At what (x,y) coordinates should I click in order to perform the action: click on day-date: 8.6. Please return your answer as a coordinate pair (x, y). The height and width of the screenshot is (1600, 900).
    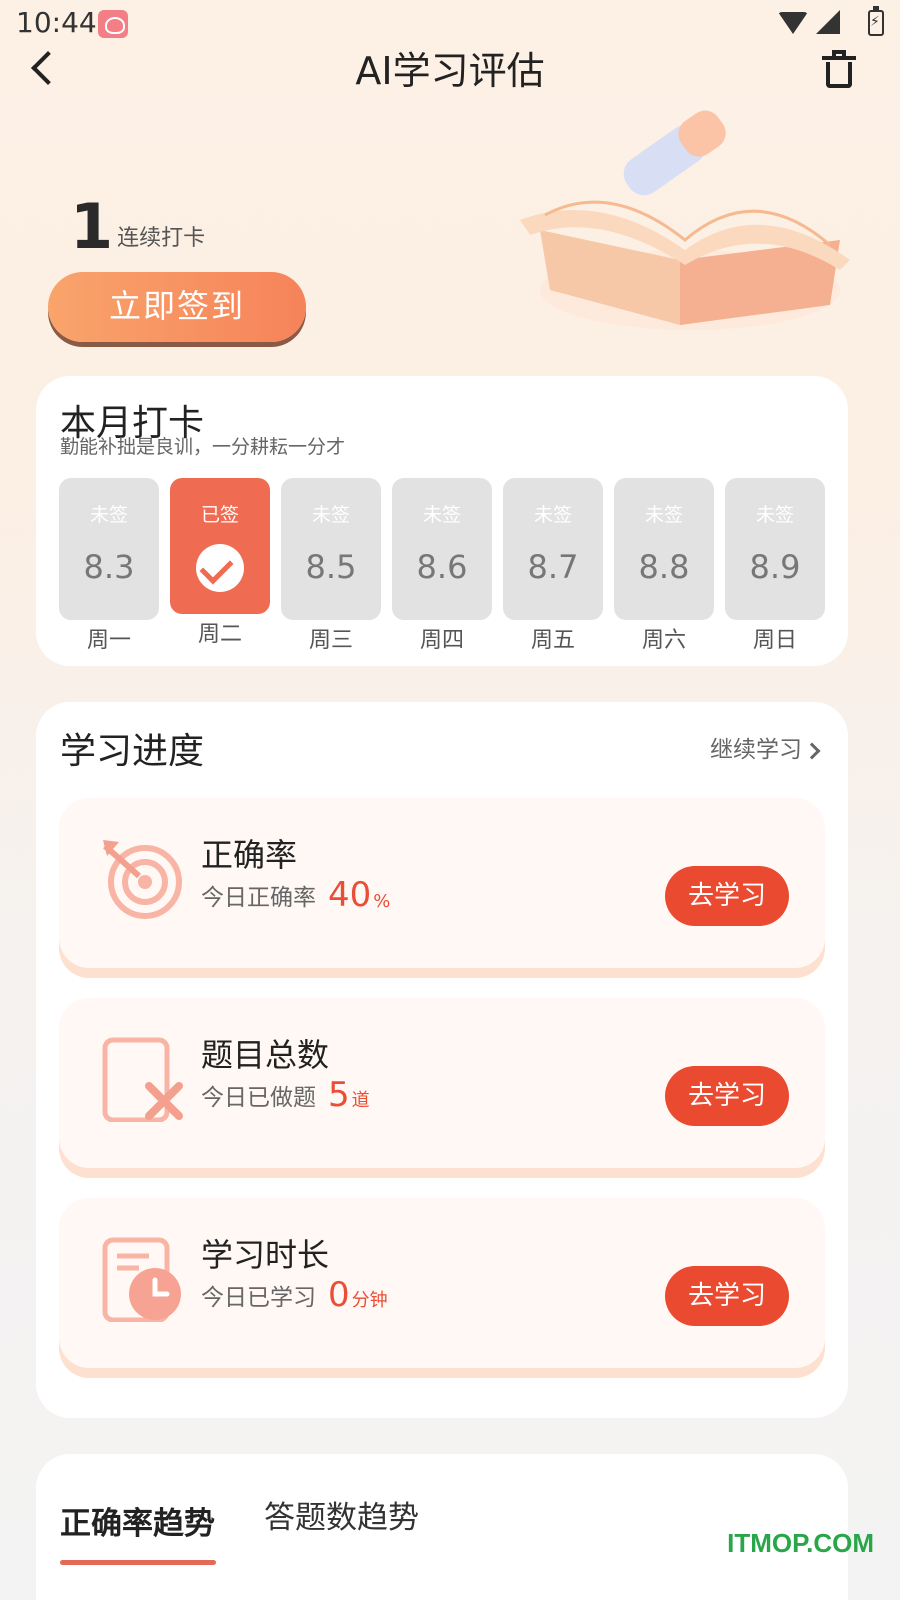
    Looking at the image, I should click on (442, 567).